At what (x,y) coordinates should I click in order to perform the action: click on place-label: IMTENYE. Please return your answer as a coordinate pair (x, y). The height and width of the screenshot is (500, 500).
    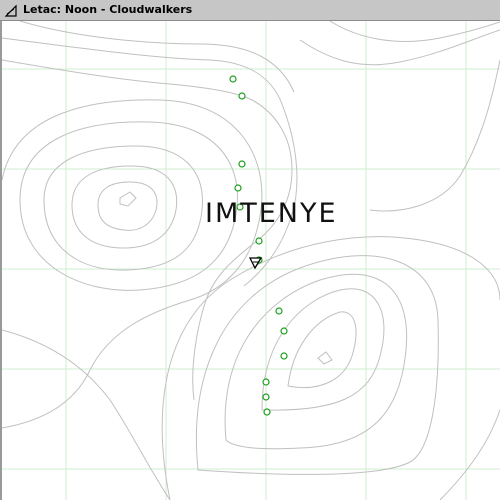
    Looking at the image, I should click on (271, 213).